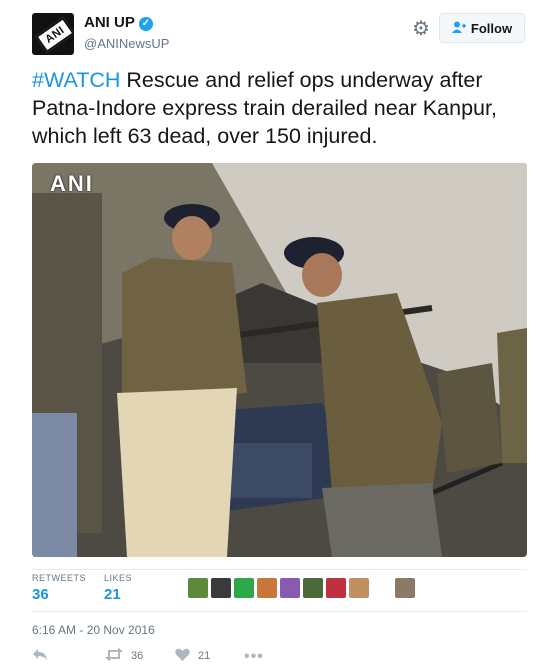 Image resolution: width=560 pixels, height=667 pixels. Describe the element at coordinates (421, 29) in the screenshot. I see `gear-icon: ⚙` at that location.